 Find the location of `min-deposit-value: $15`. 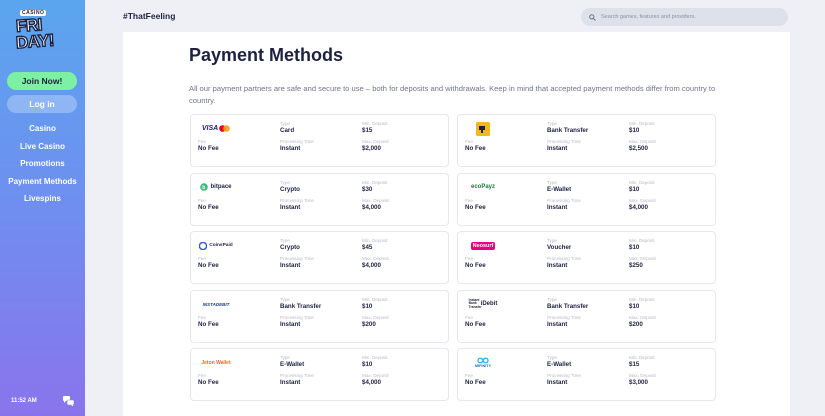

min-deposit-value: $15 is located at coordinates (367, 130).